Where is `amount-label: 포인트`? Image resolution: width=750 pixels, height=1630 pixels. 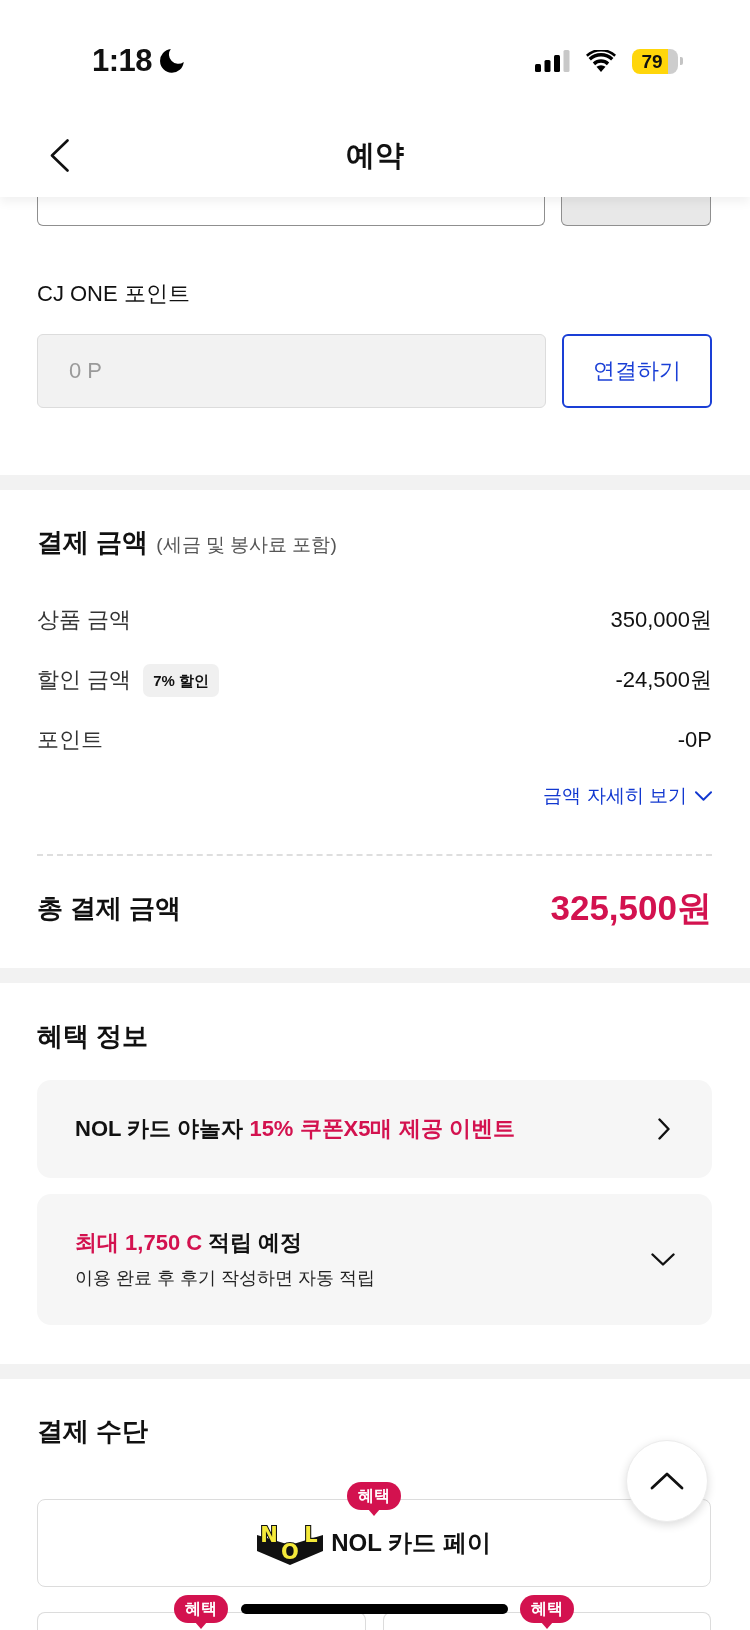
amount-label: 포인트 is located at coordinates (70, 740).